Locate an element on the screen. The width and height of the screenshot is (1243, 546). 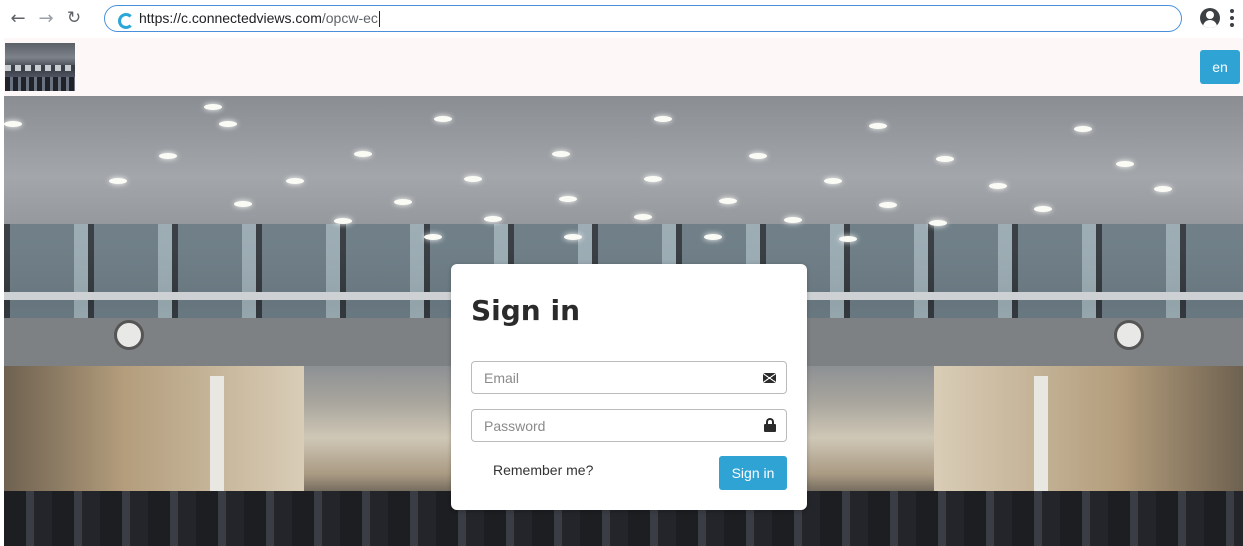
url-host: https://c.connectedviews.com is located at coordinates (230, 17).